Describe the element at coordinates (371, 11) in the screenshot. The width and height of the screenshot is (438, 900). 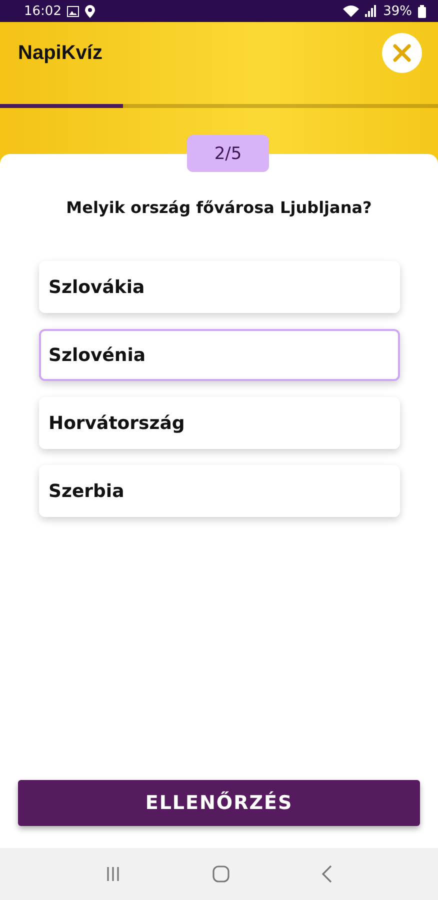
I see `signal-icon` at that location.